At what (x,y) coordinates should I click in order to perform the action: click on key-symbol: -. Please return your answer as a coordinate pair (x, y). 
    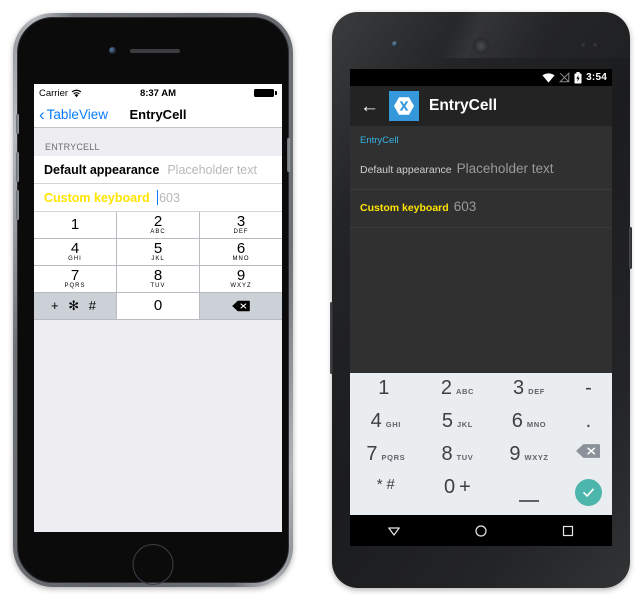
    Looking at the image, I should click on (588, 388).